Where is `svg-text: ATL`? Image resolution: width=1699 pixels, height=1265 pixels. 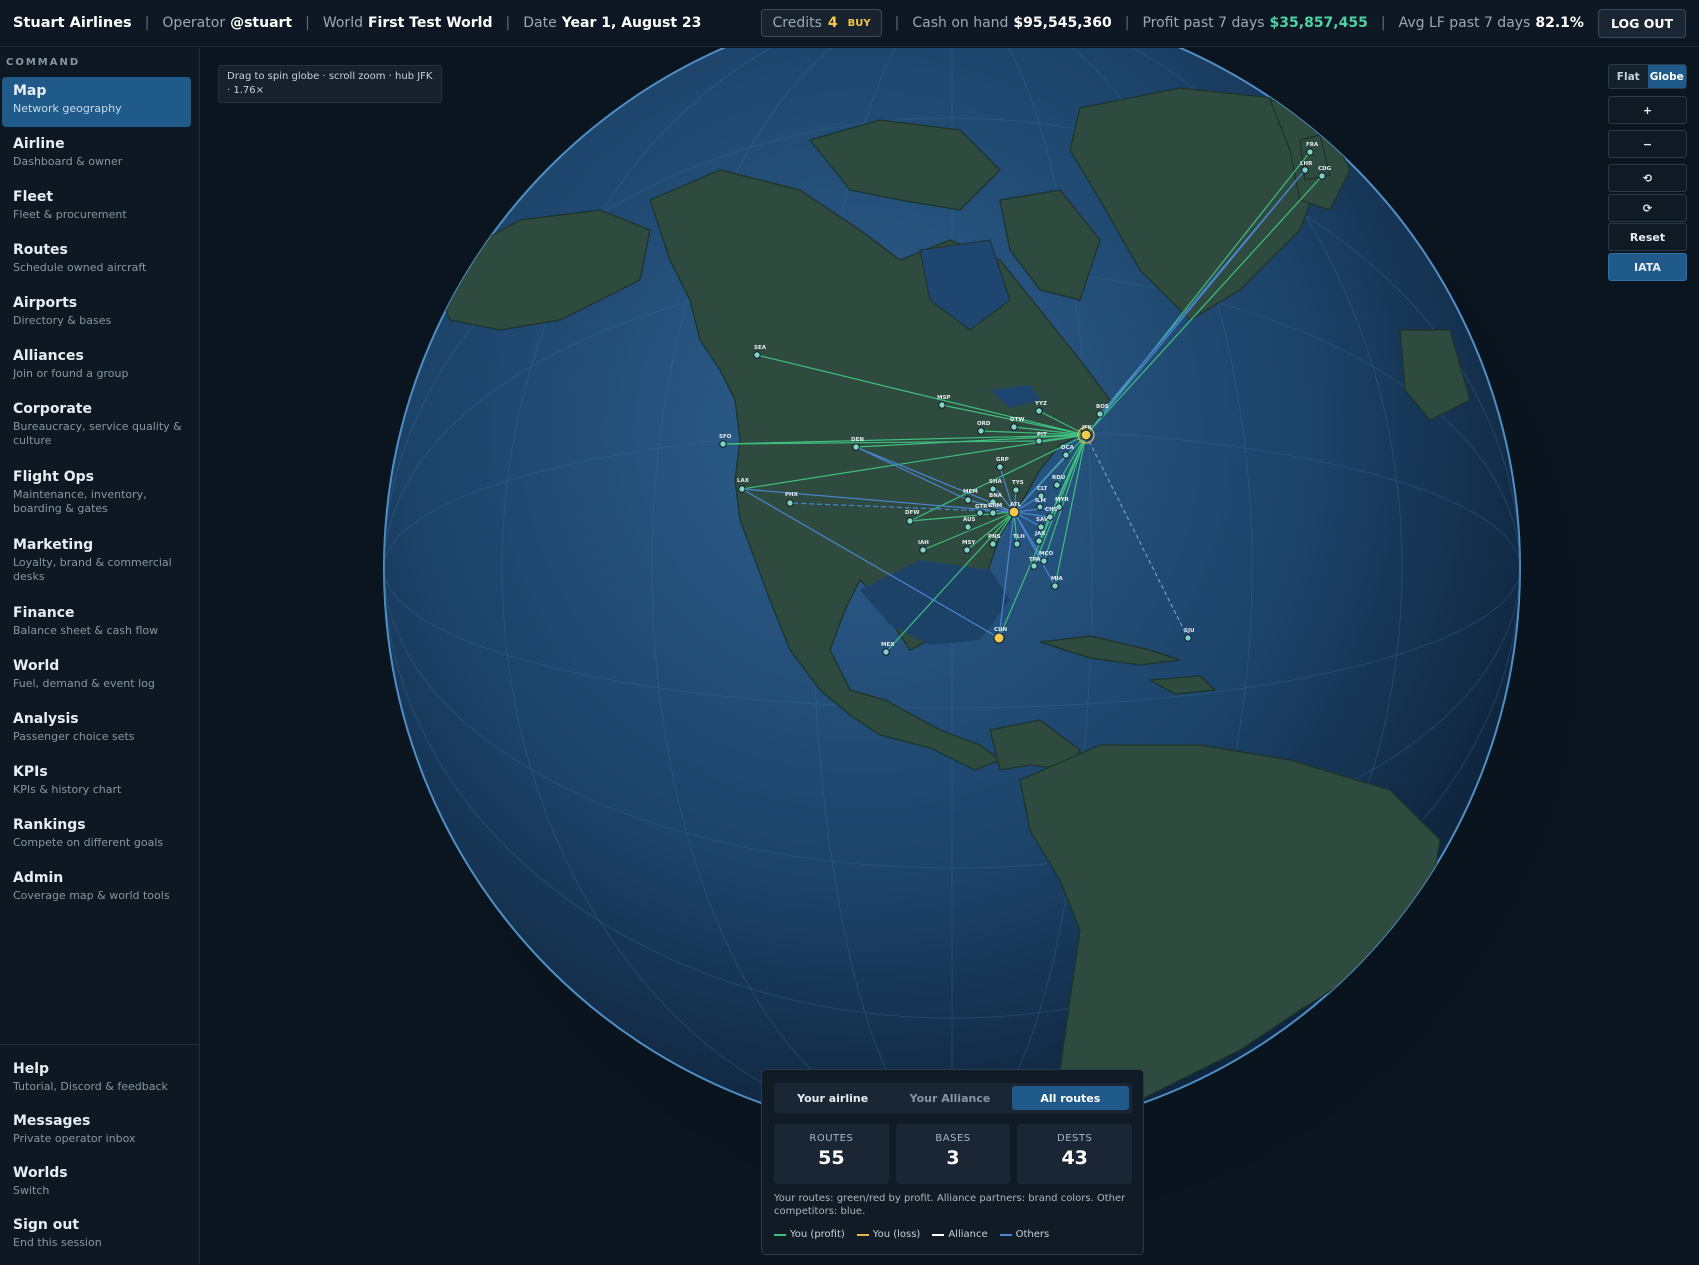
svg-text: ATL is located at coordinates (1016, 505).